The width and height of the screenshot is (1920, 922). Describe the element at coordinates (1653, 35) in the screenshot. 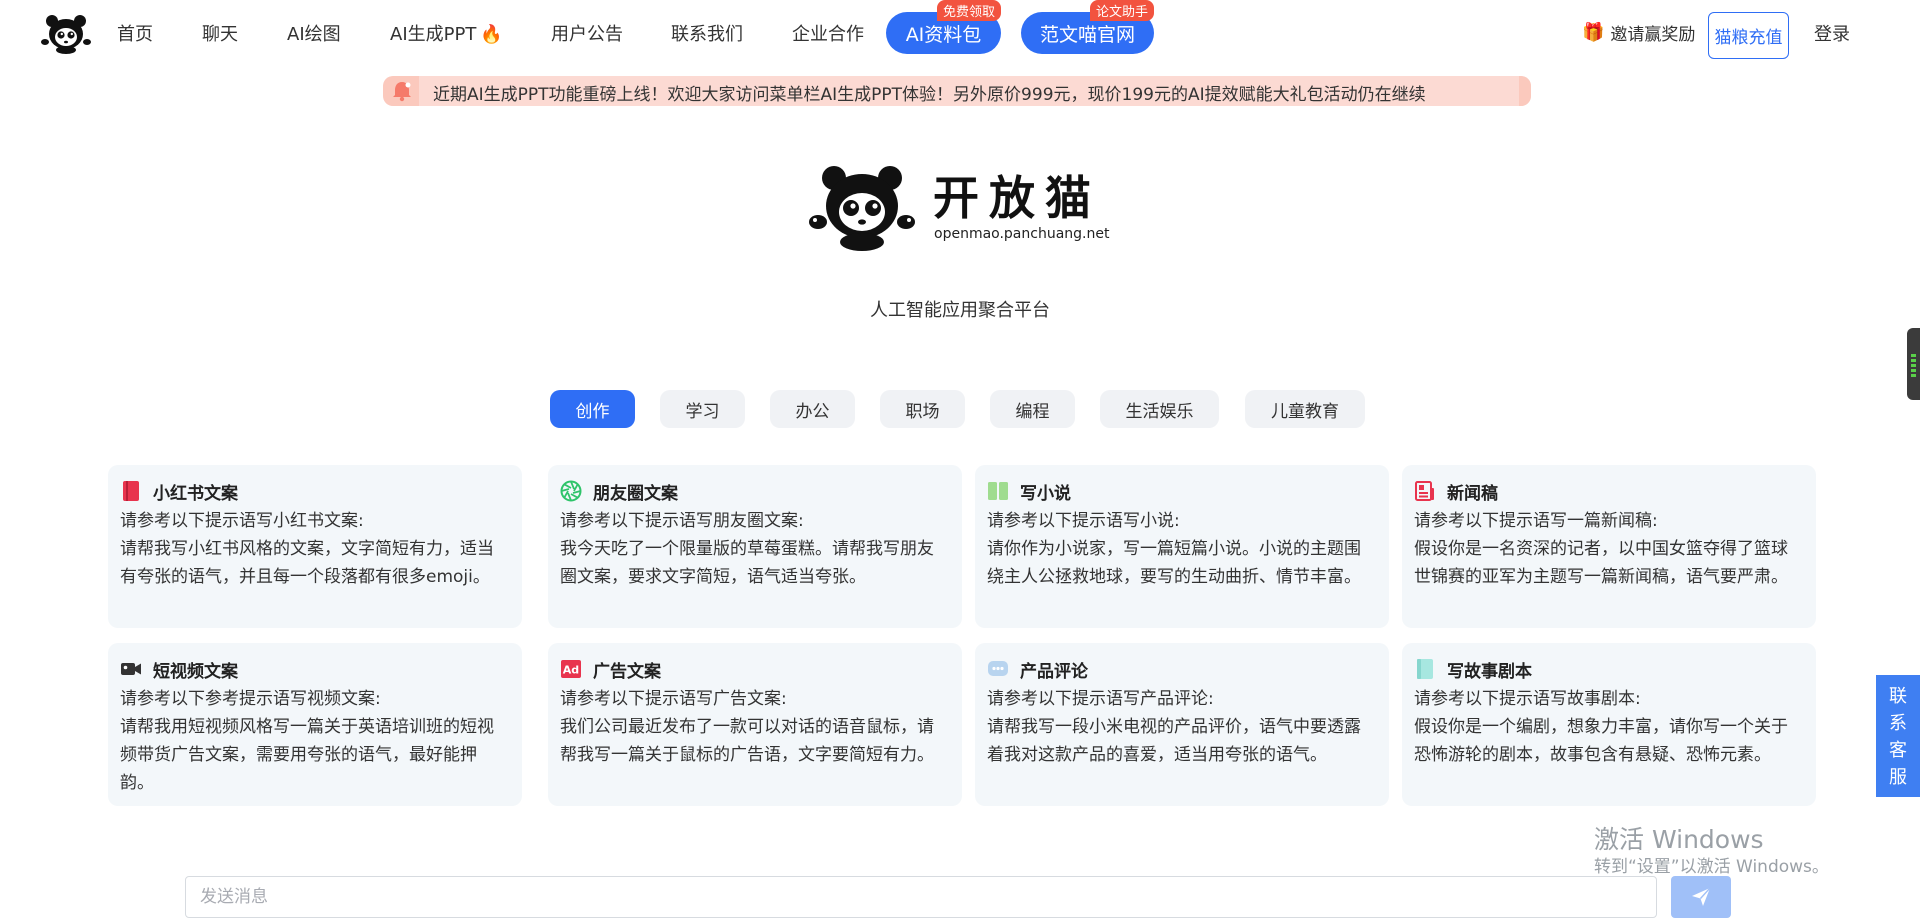

I see `invite-reward-label: 邀请赢奖励` at that location.